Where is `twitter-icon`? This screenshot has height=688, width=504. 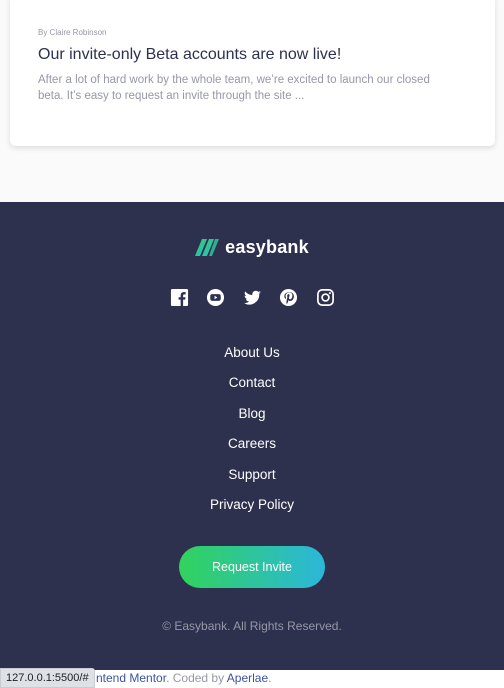 twitter-icon is located at coordinates (252, 297).